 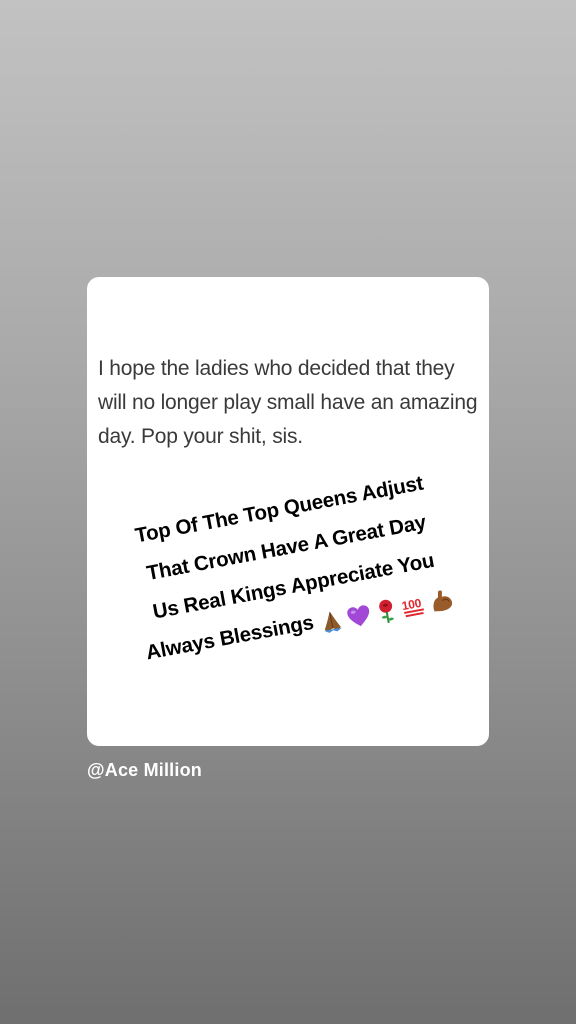 I want to click on hundred-points-icon: 100, so click(x=414, y=606).